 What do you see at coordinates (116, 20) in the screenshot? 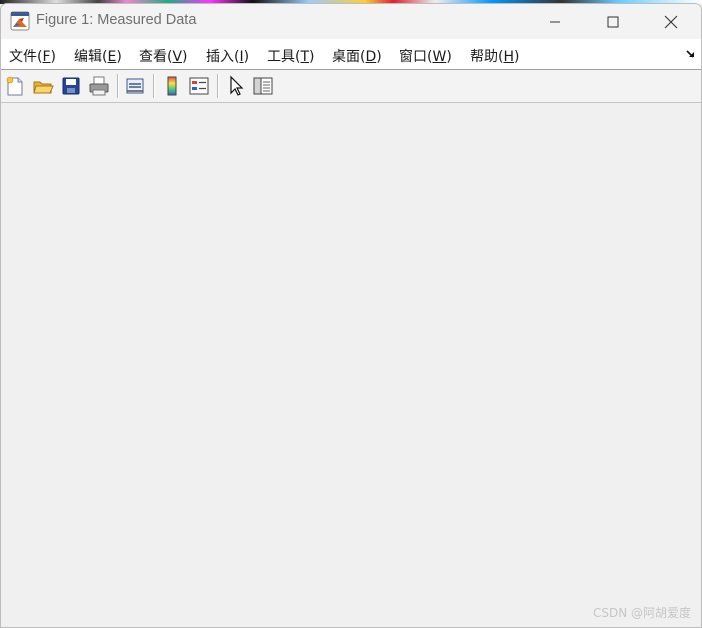
I see `window-title: Figure 1: Measured Data` at bounding box center [116, 20].